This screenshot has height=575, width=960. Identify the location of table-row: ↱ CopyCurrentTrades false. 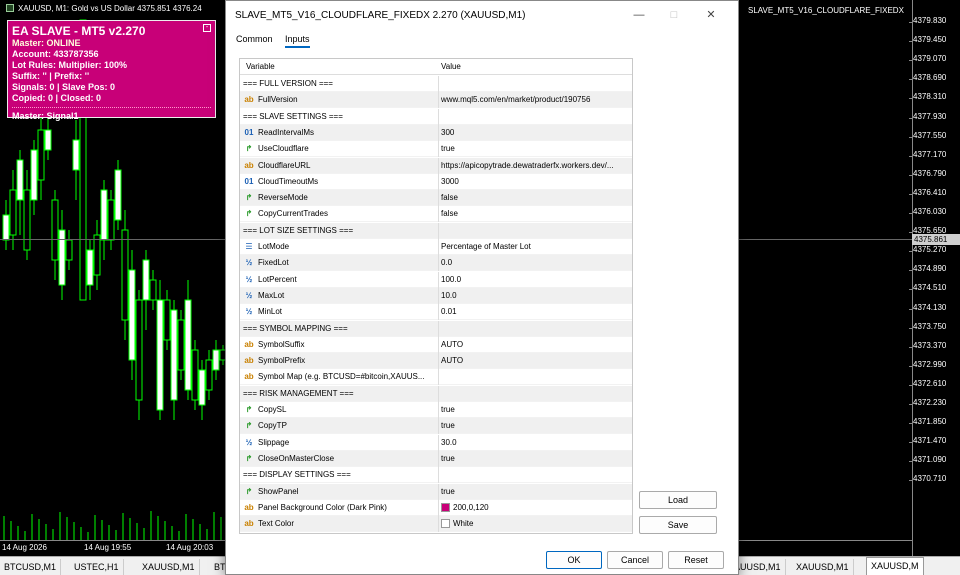
(436, 214).